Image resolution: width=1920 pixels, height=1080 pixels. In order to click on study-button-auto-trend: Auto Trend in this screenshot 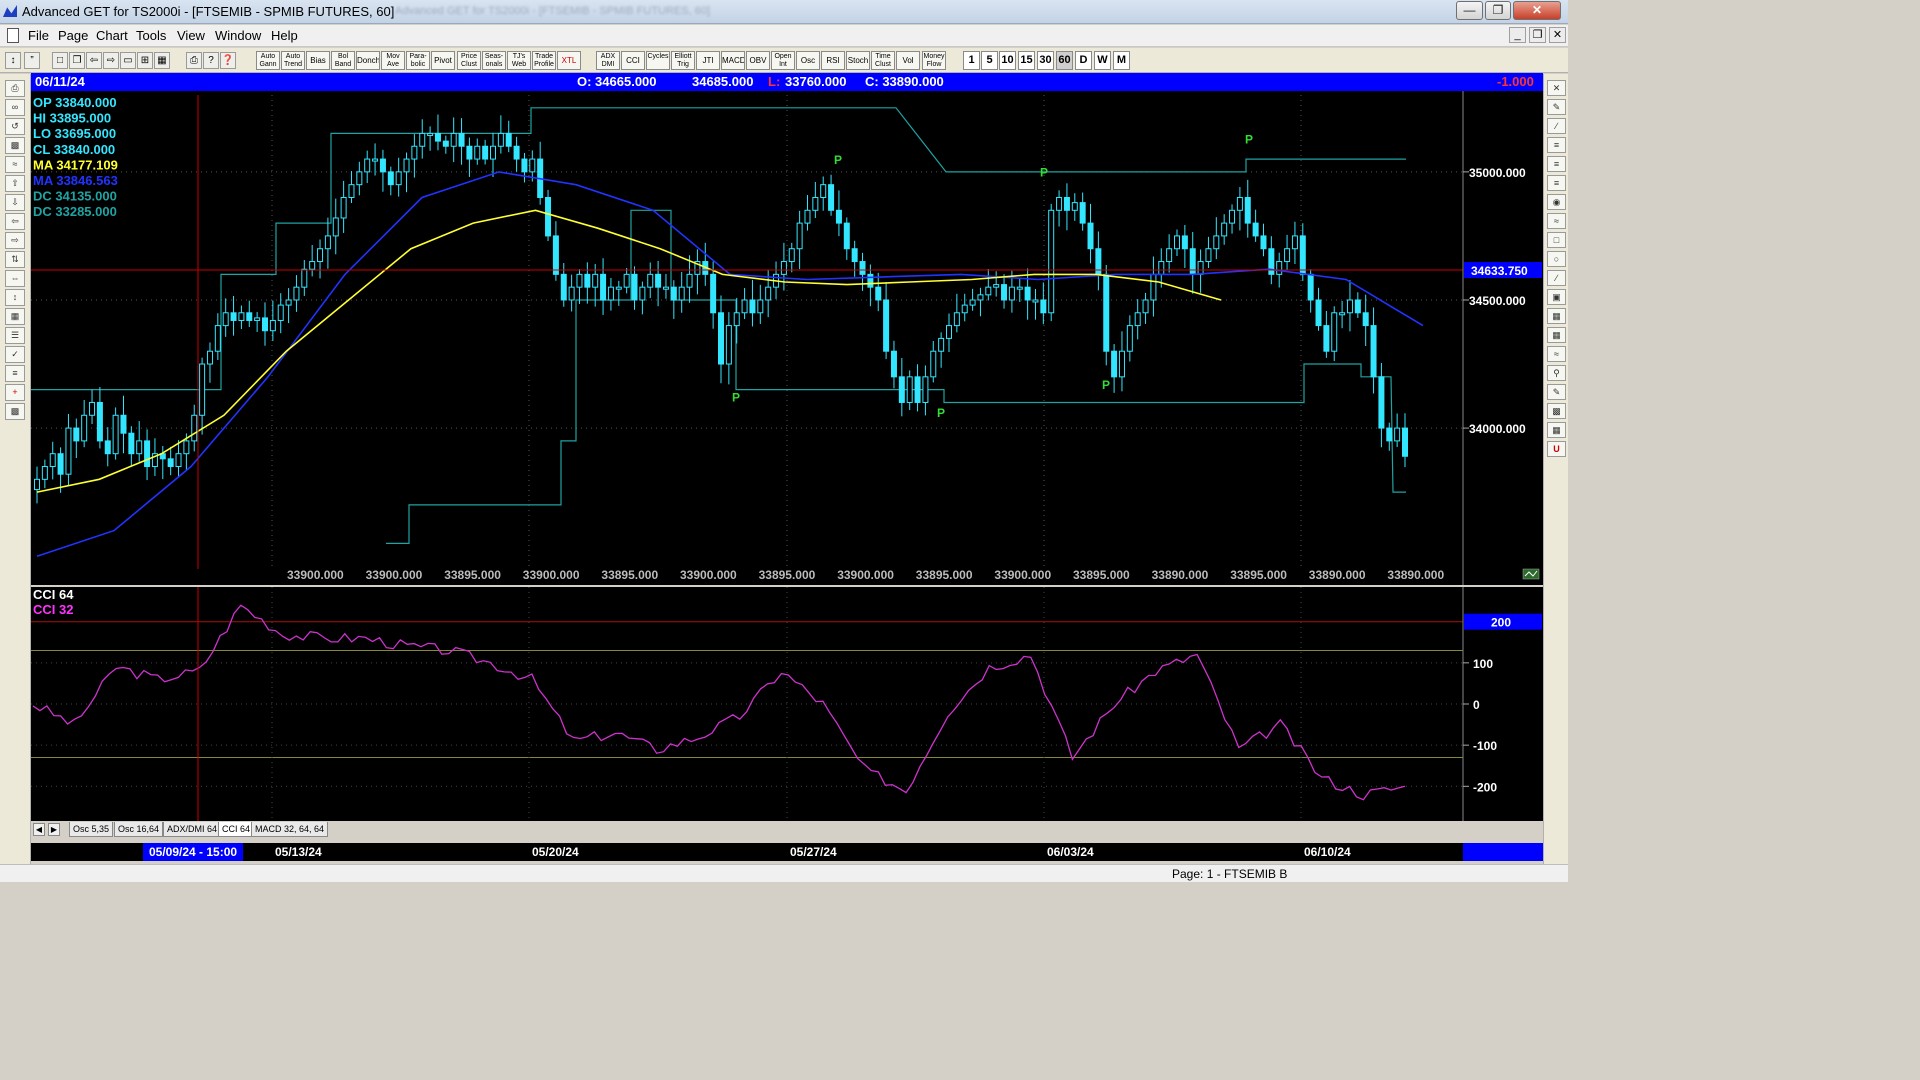, I will do `click(293, 60)`.